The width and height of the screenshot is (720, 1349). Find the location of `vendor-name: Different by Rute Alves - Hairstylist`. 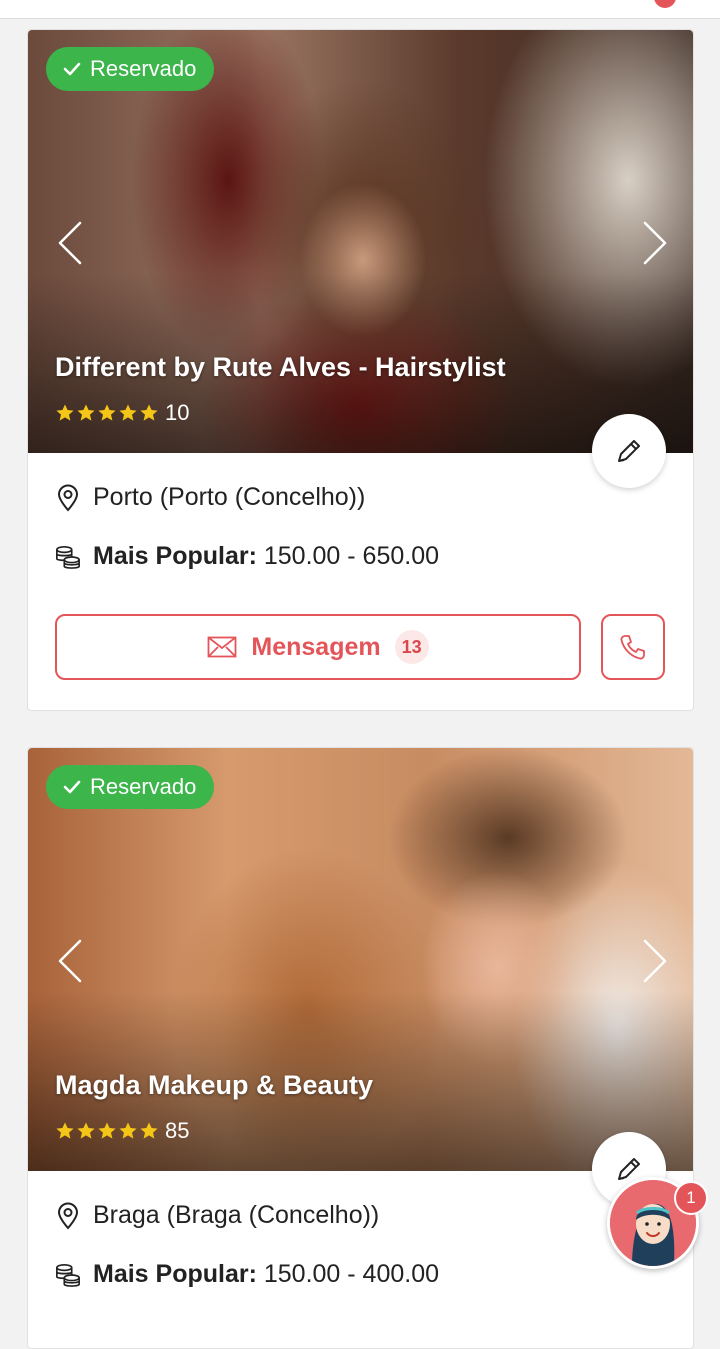

vendor-name: Different by Rute Alves - Hairstylist is located at coordinates (280, 367).